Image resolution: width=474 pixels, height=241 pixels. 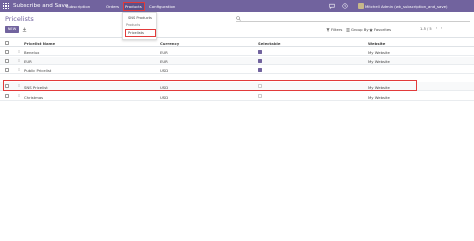 What do you see at coordinates (34, 97) in the screenshot?
I see `pricelist-name: Christmas` at bounding box center [34, 97].